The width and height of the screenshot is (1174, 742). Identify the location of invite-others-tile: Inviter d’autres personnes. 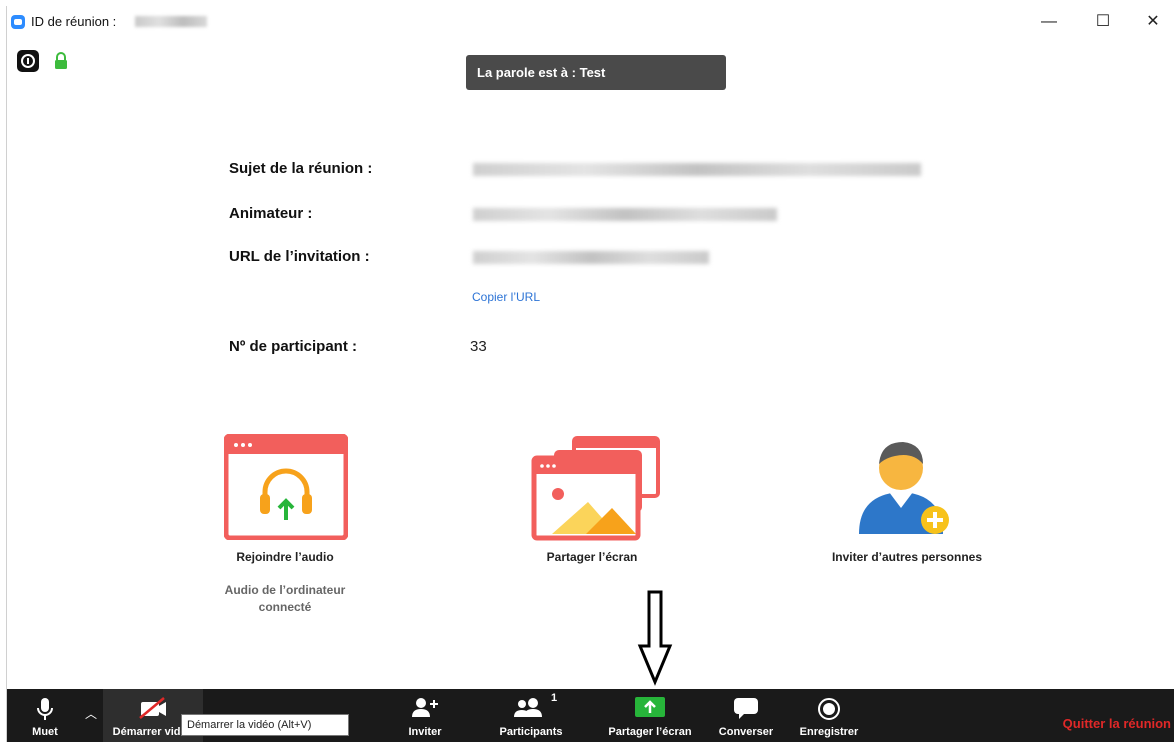
(907, 500).